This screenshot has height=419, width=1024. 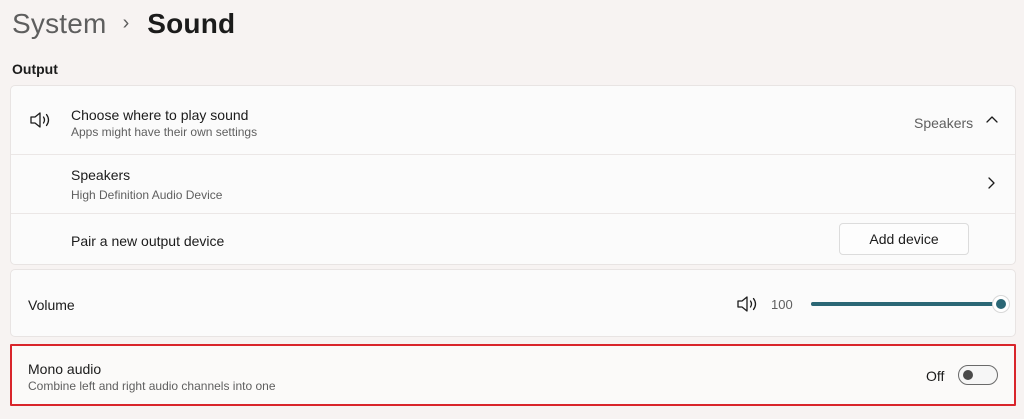 What do you see at coordinates (513, 183) in the screenshot?
I see `speakers-device-row: Speakers High Definition Audio Device` at bounding box center [513, 183].